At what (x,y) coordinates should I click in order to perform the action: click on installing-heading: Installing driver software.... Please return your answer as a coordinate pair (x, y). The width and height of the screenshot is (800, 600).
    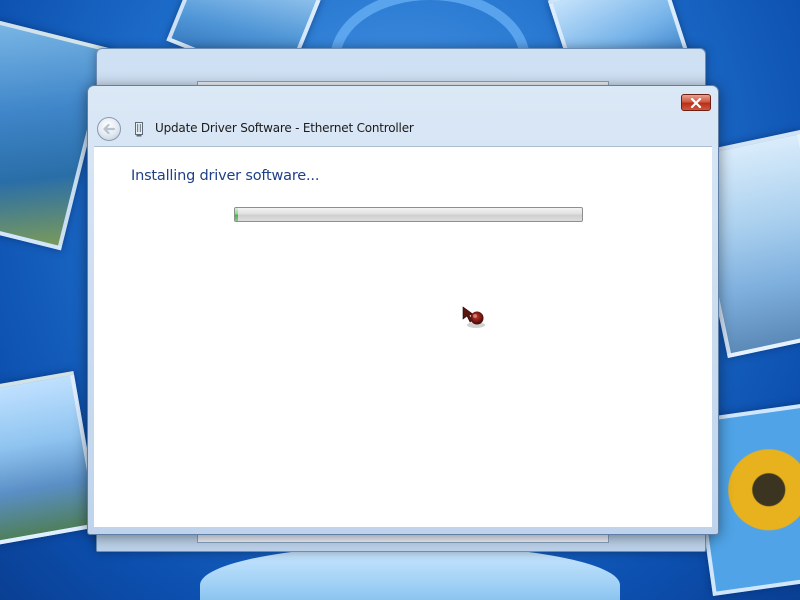
    Looking at the image, I should click on (225, 176).